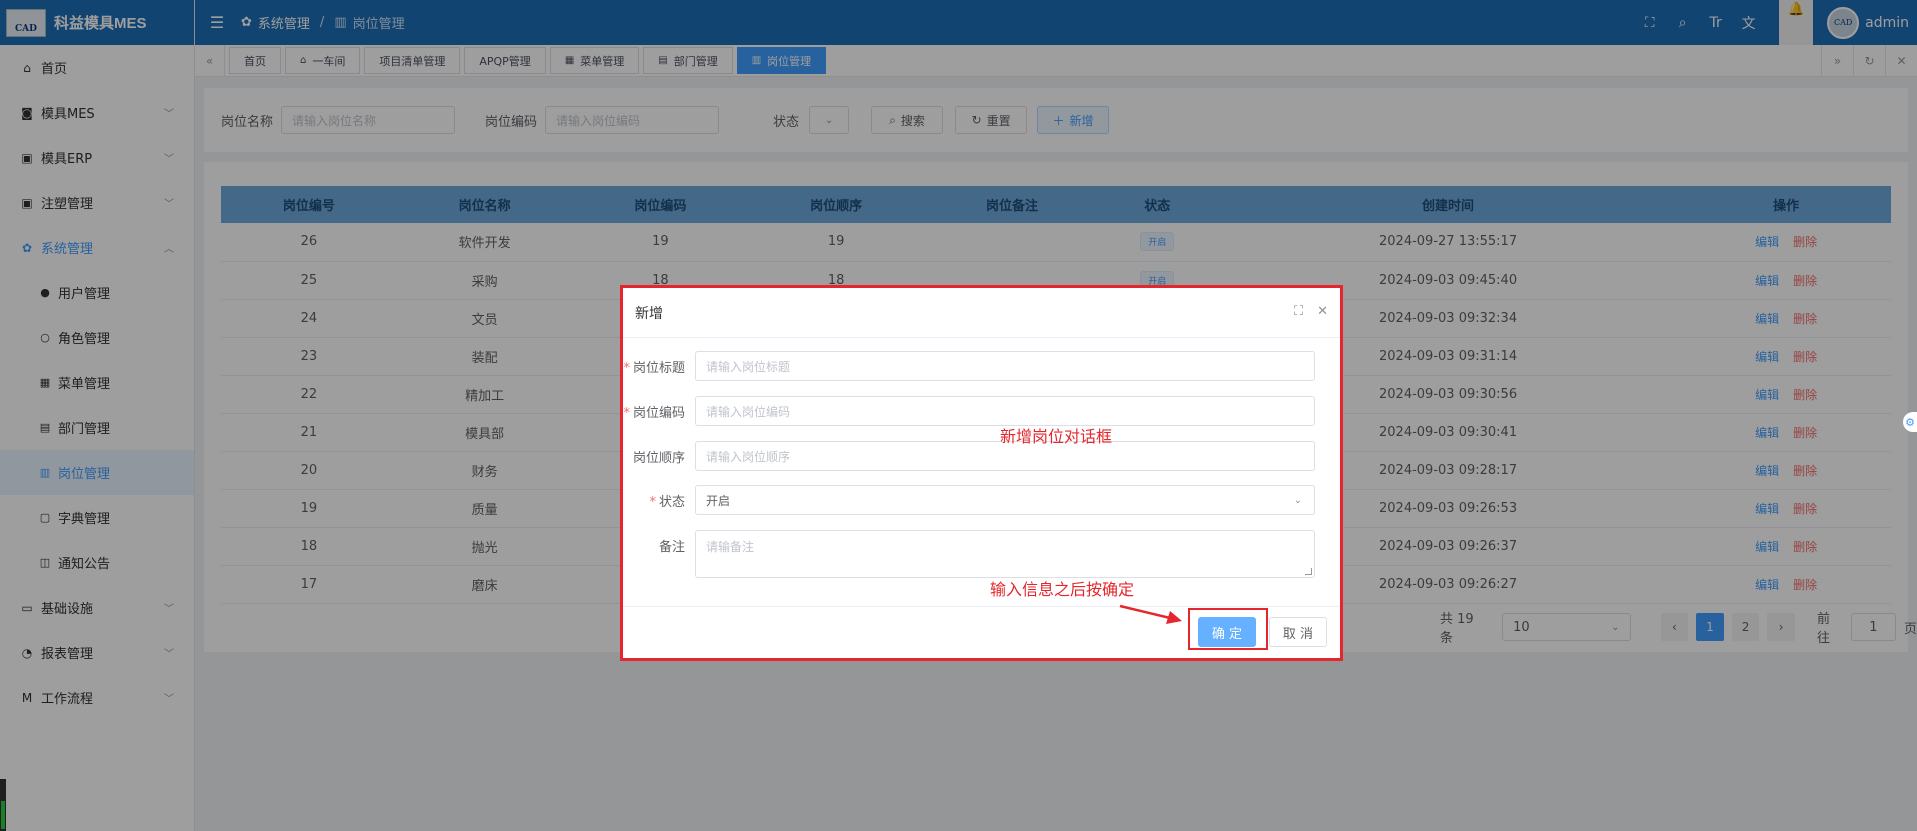  Describe the element at coordinates (981, 632) in the screenshot. I see `dialog-footer: 确 定 取 消` at that location.